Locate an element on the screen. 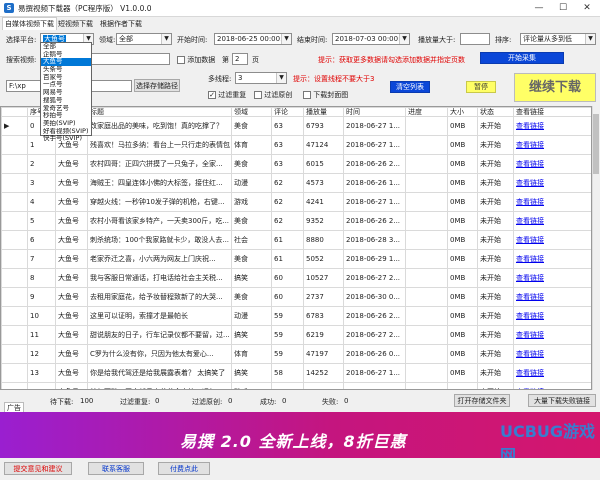 The width and height of the screenshot is (600, 480). column-header: 评论 is located at coordinates (287, 112).